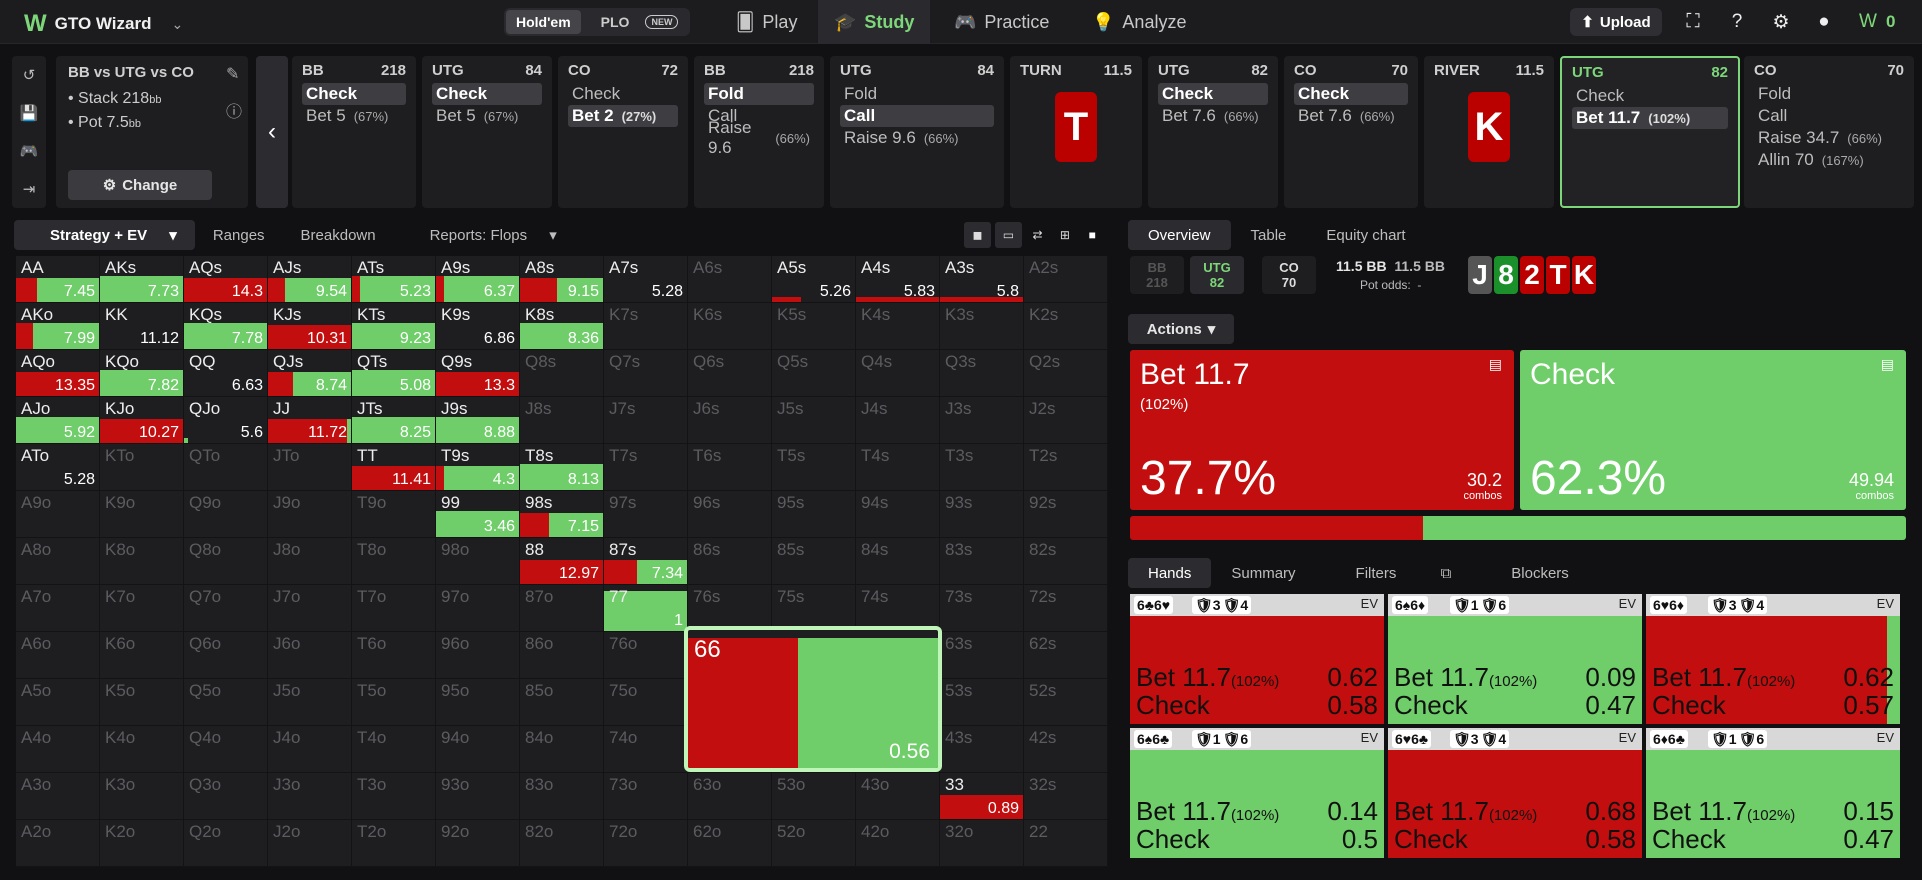  I want to click on action-option: Raise 9.6 (66%), so click(759, 137).